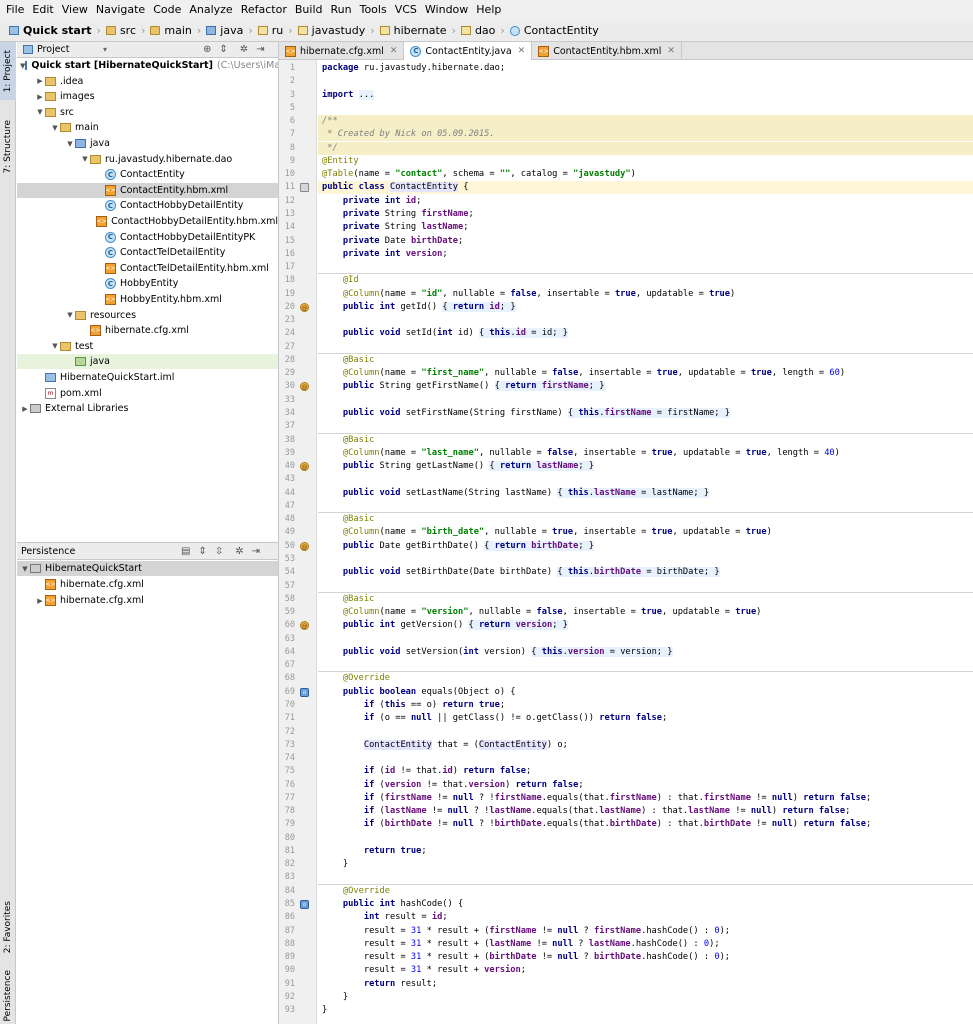  Describe the element at coordinates (645, 227) in the screenshot. I see `code-line: private String lastName;` at that location.